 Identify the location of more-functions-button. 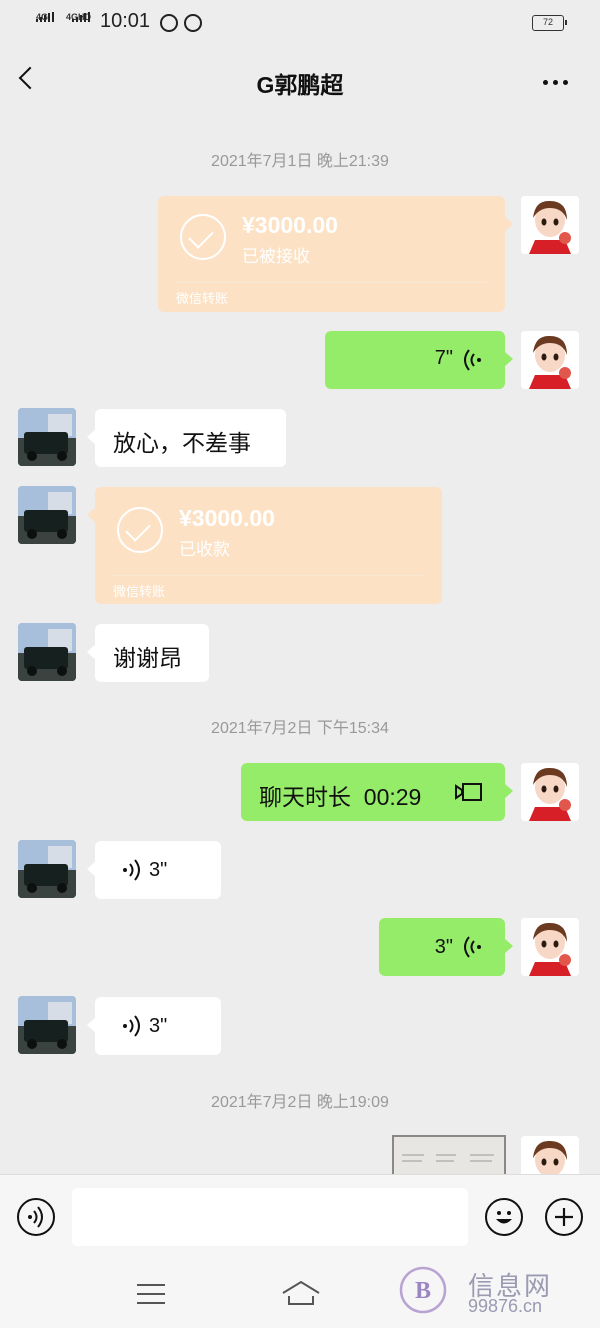
(564, 1217).